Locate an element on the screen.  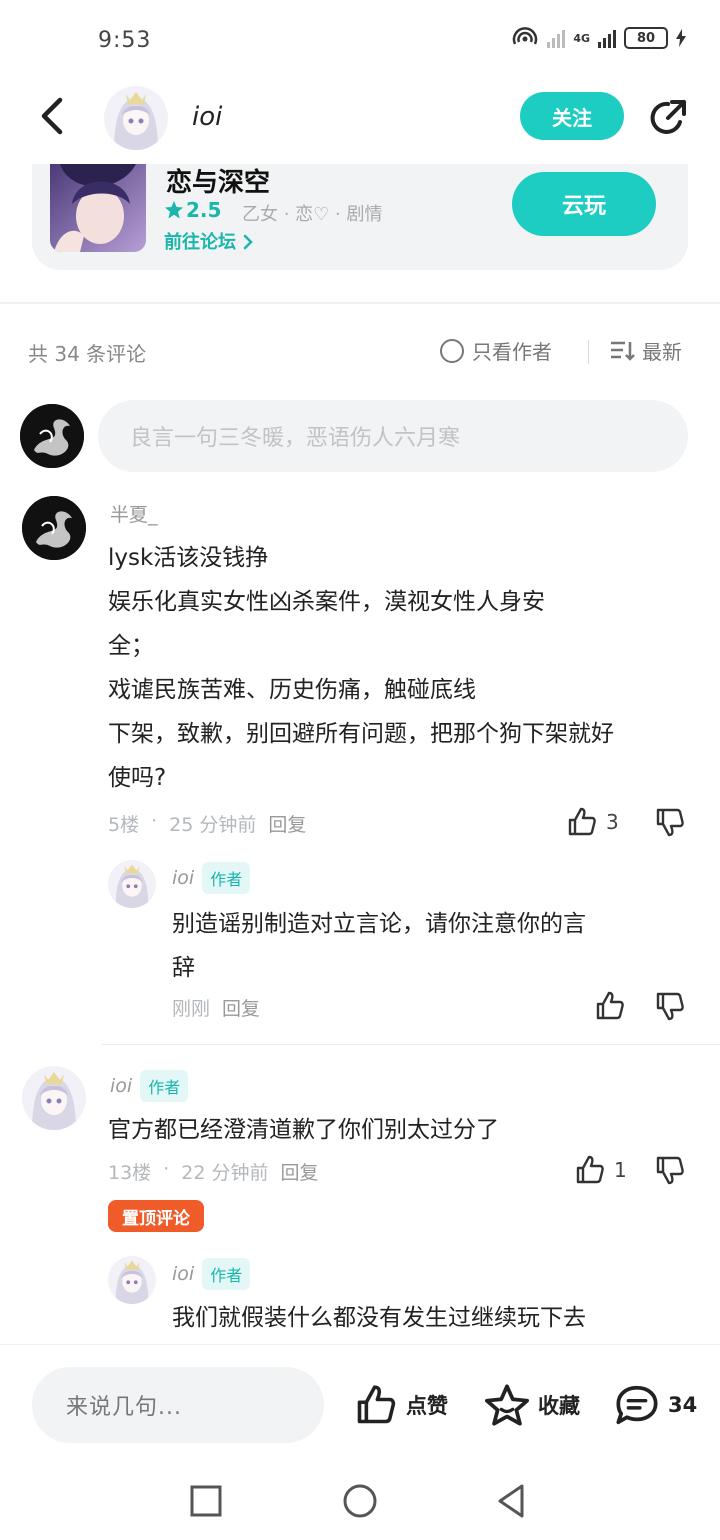
forum-link-label: 前往论坛 is located at coordinates (200, 242).